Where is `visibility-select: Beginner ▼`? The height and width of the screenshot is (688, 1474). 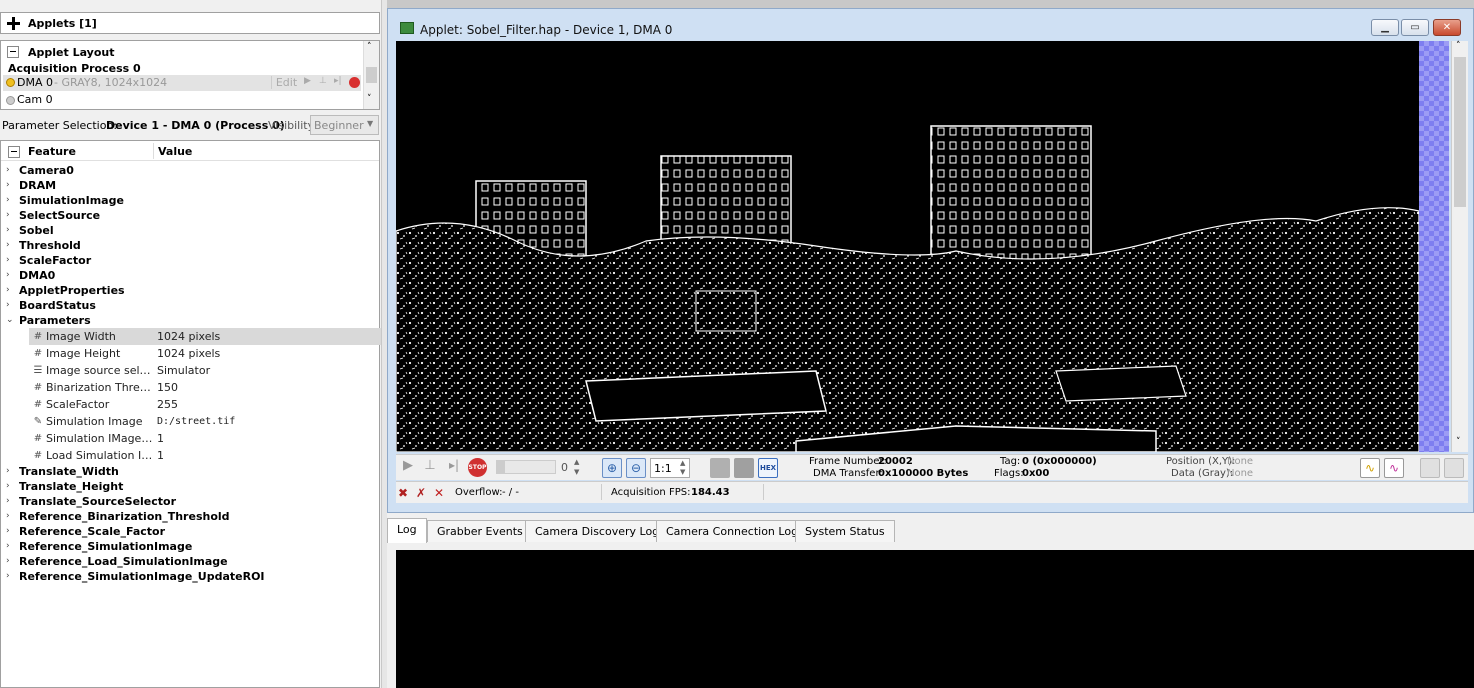 visibility-select: Beginner ▼ is located at coordinates (344, 125).